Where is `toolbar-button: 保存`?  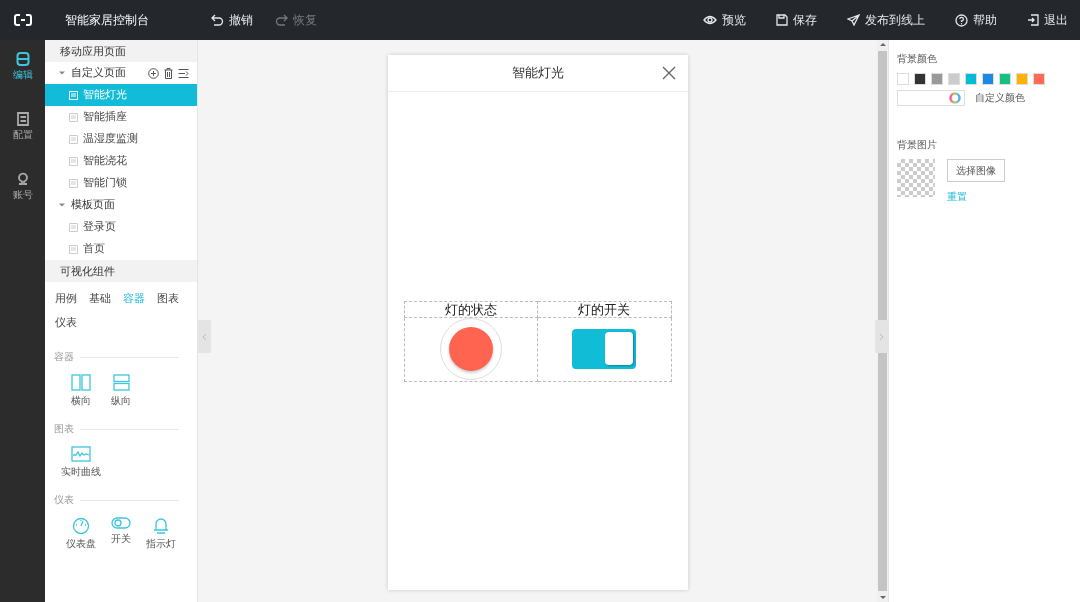 toolbar-button: 保存 is located at coordinates (796, 20).